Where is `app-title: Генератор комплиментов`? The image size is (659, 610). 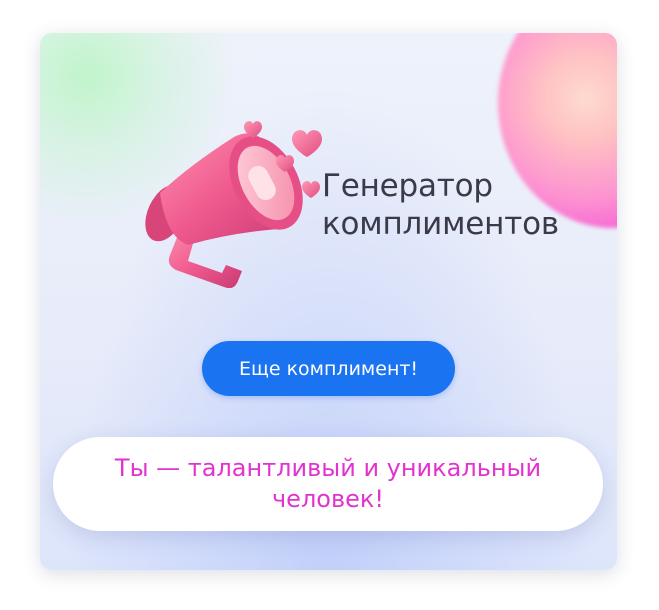 app-title: Генератор комплиментов is located at coordinates (440, 205).